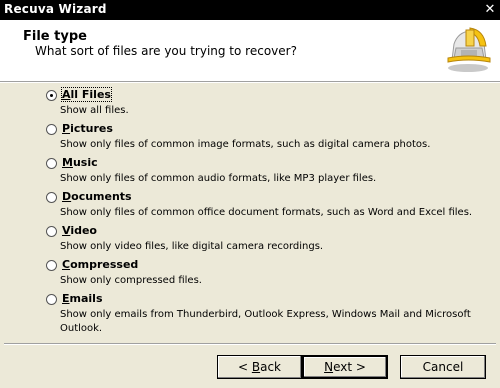  I want to click on window-title: Recuva Wizard, so click(55, 9).